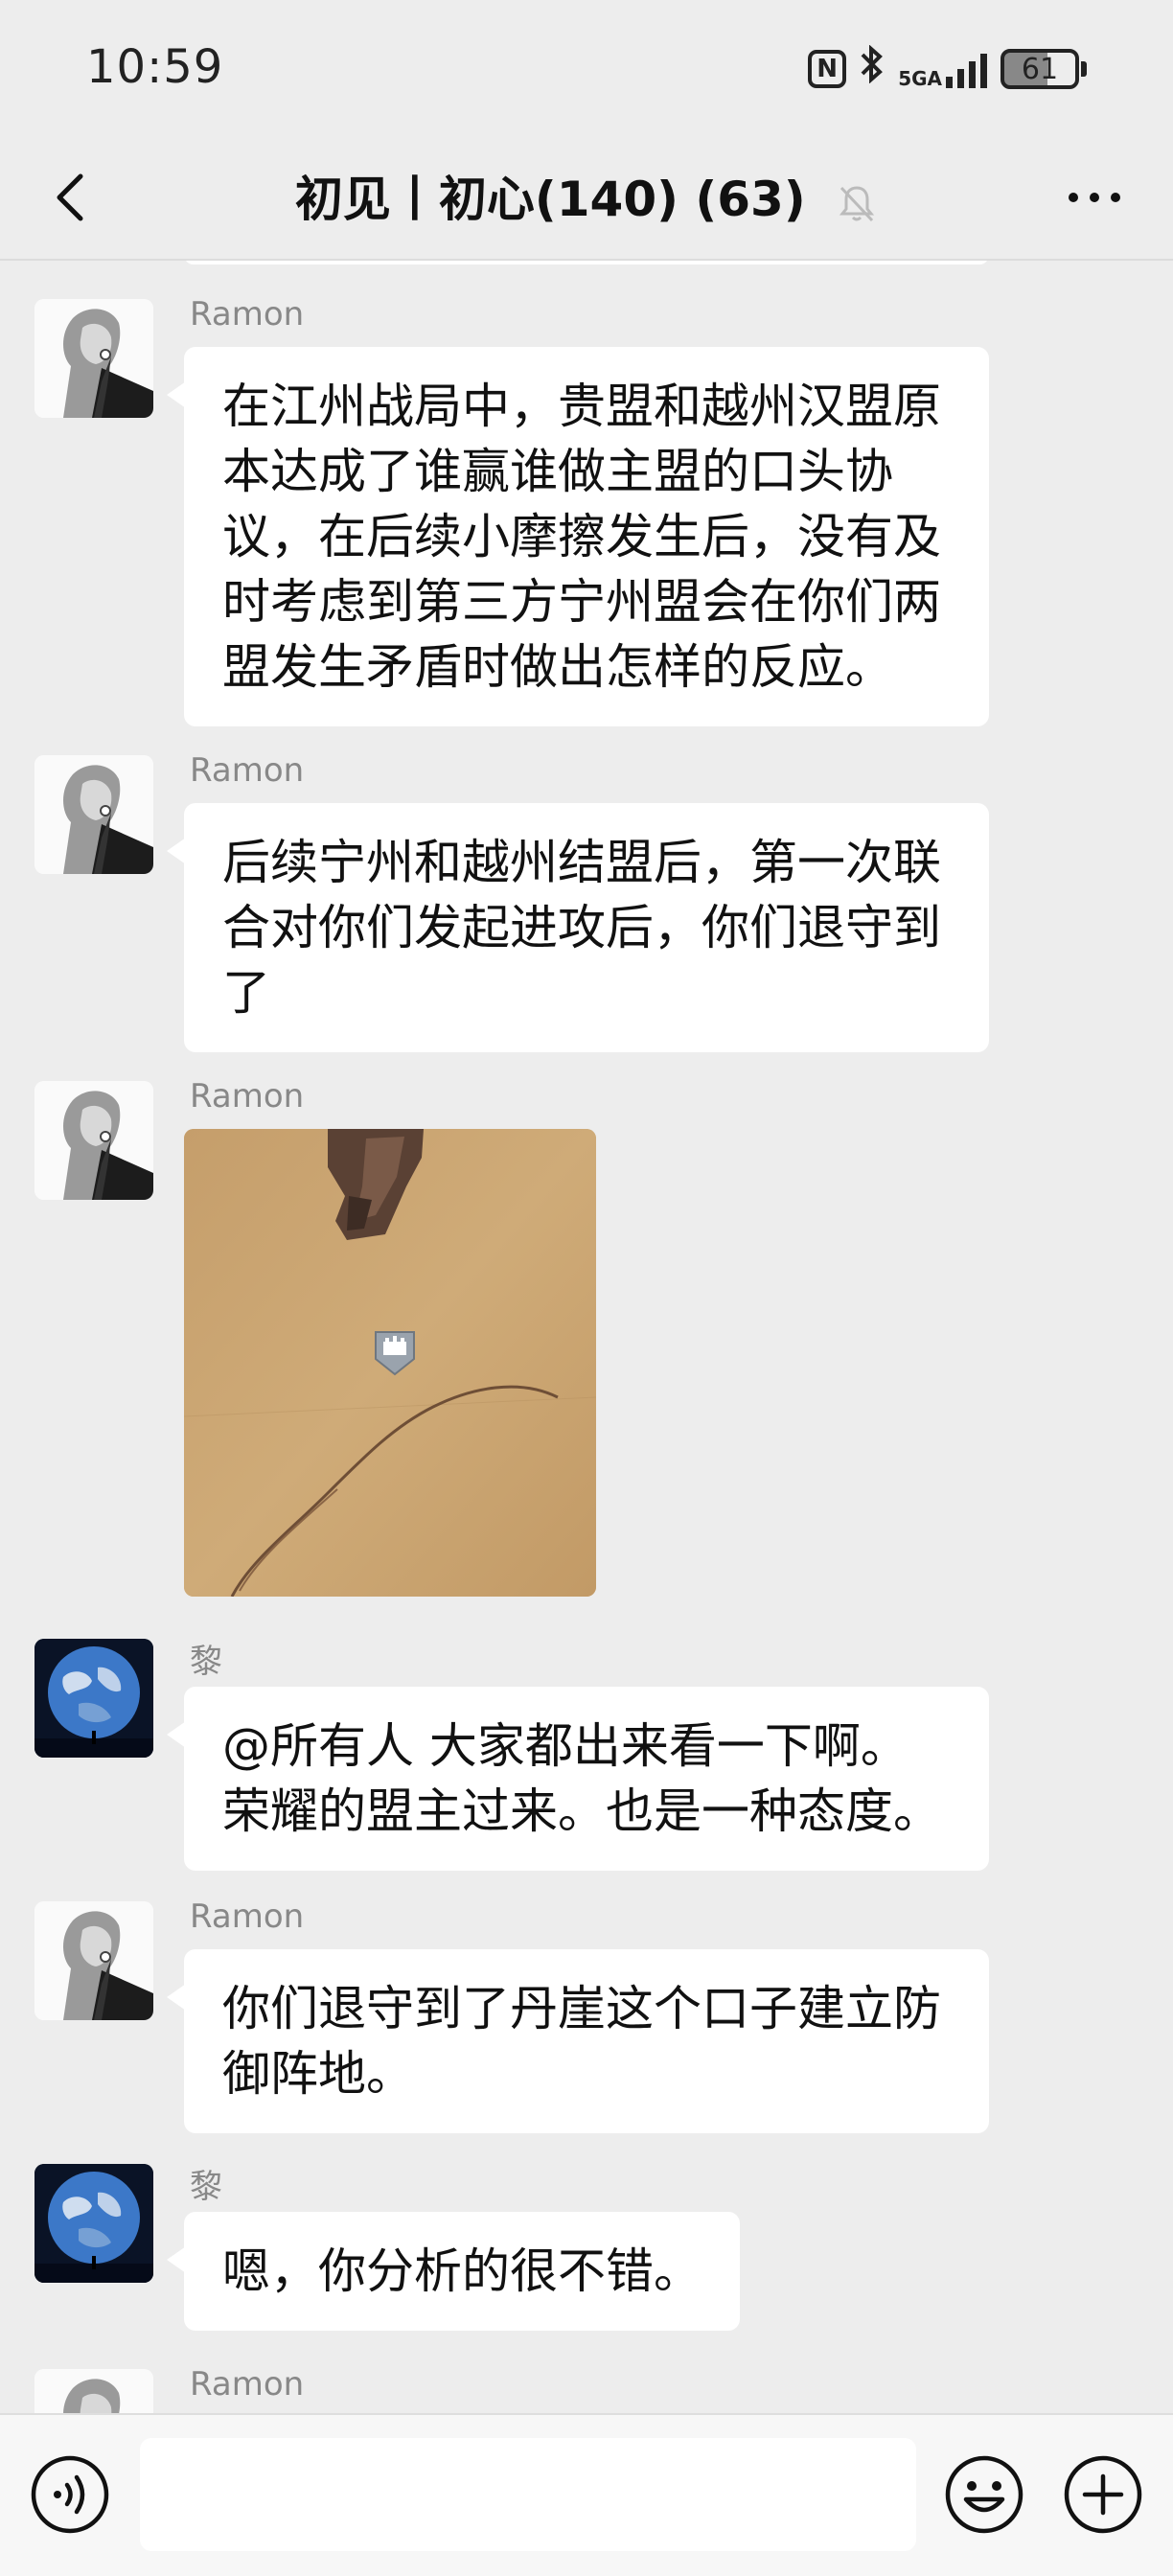 This screenshot has width=1173, height=2576. I want to click on more-options-icon, so click(1094, 197).